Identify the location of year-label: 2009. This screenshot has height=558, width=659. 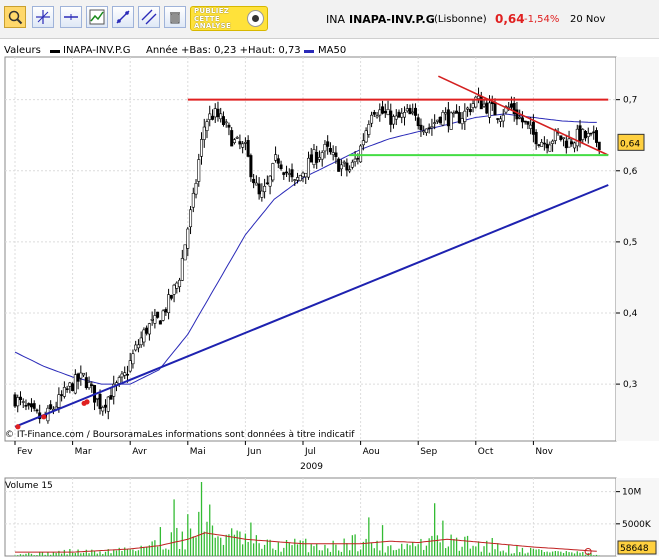
(311, 467).